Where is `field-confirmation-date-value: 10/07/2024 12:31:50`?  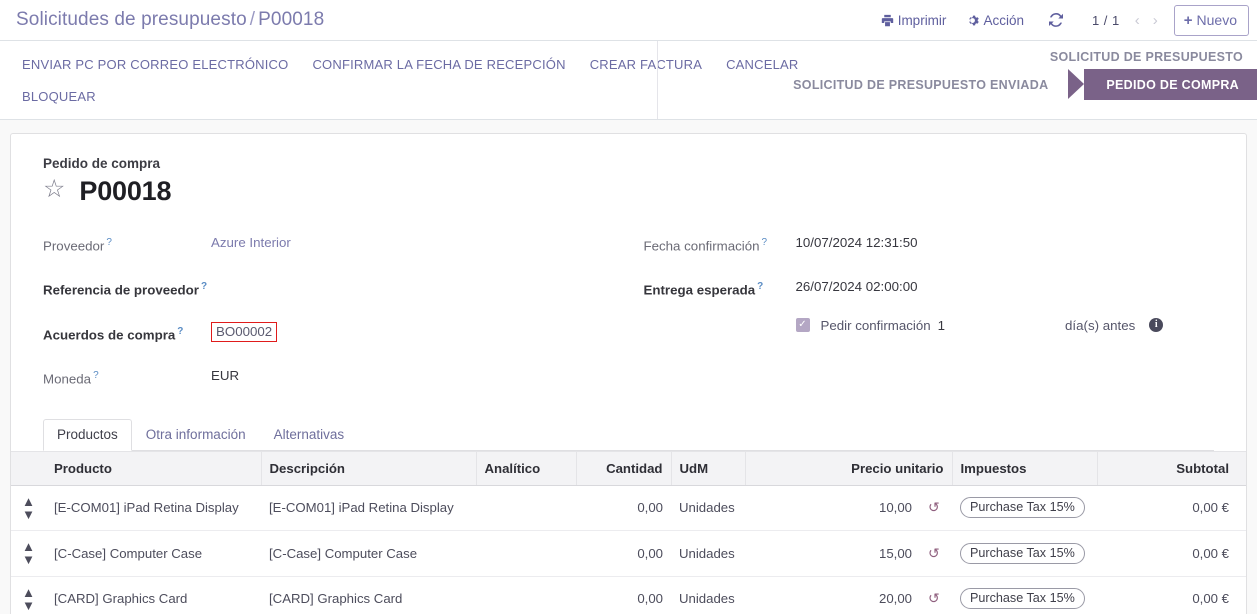
field-confirmation-date-value: 10/07/2024 12:31:50 is located at coordinates (857, 242).